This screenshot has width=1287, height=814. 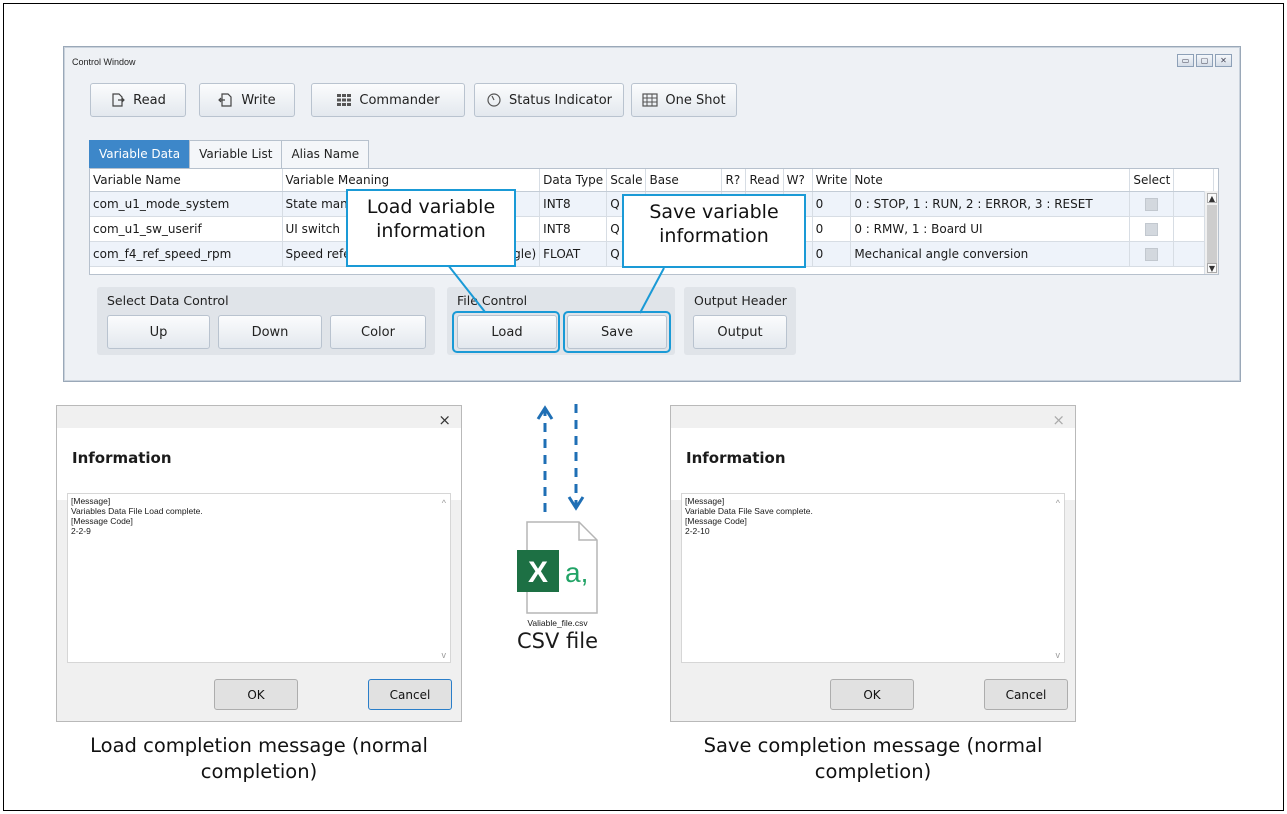 I want to click on select-data-control-group: Select Data Control Up Down Color, so click(x=266, y=321).